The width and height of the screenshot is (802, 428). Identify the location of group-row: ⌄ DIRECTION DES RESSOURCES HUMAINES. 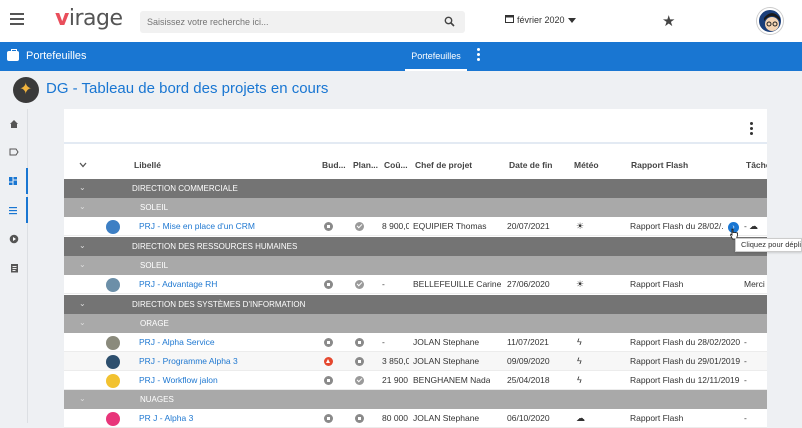
(415, 246).